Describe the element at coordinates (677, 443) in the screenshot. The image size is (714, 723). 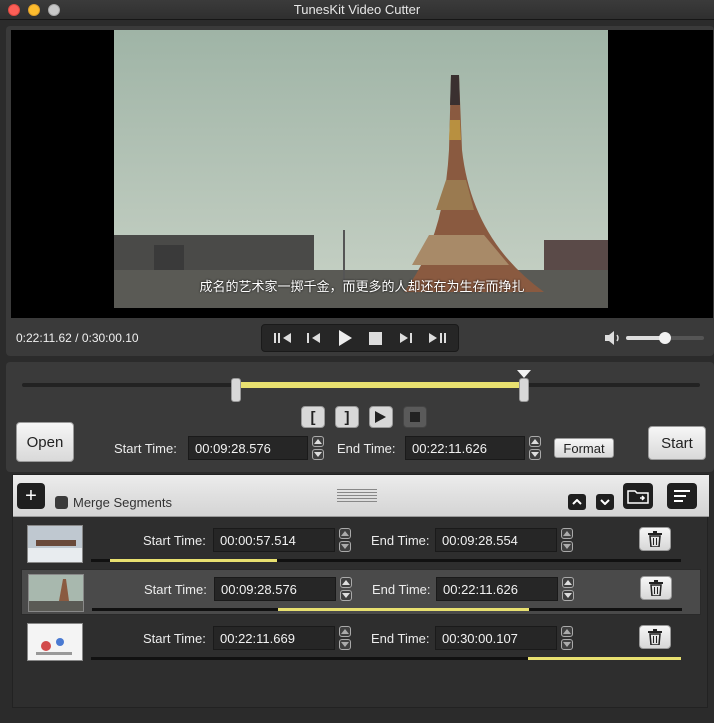
I see `start-button: Start` at that location.